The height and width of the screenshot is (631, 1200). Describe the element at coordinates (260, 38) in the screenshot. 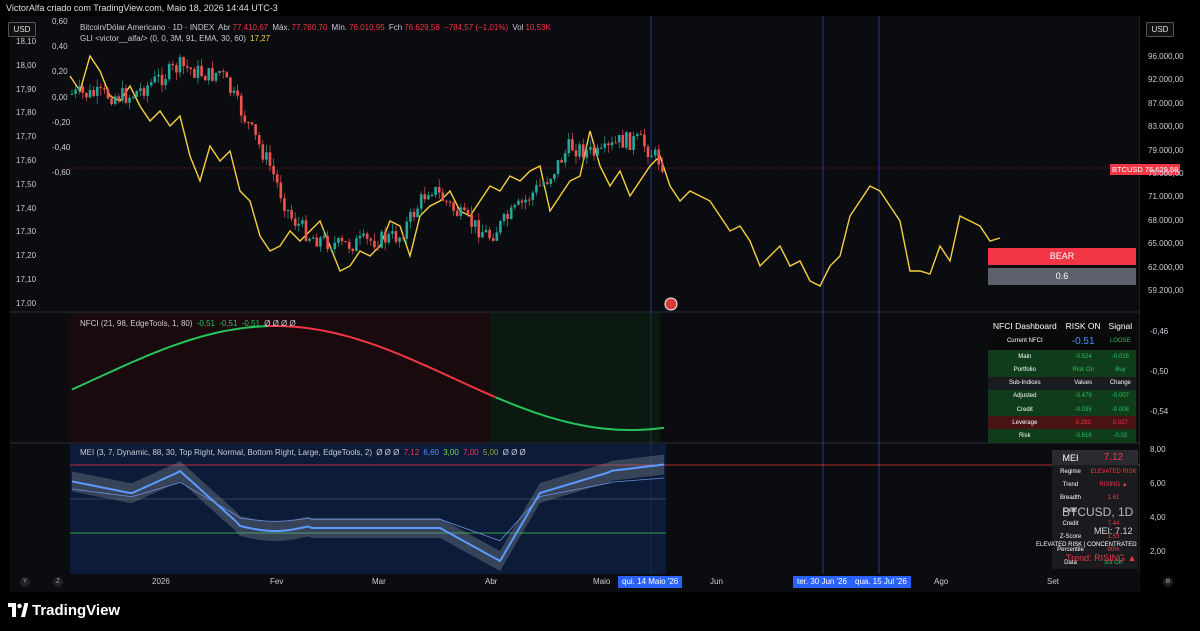

I see `gli-legend-value: 17,27` at that location.